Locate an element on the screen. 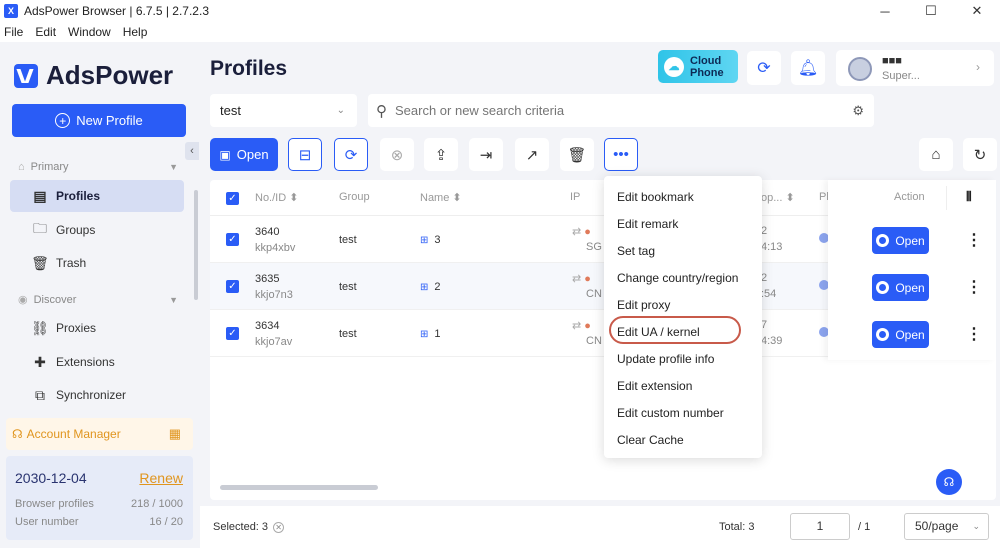  menu-item-edit-ua-kernel: Edit UA / kernel is located at coordinates (658, 332).